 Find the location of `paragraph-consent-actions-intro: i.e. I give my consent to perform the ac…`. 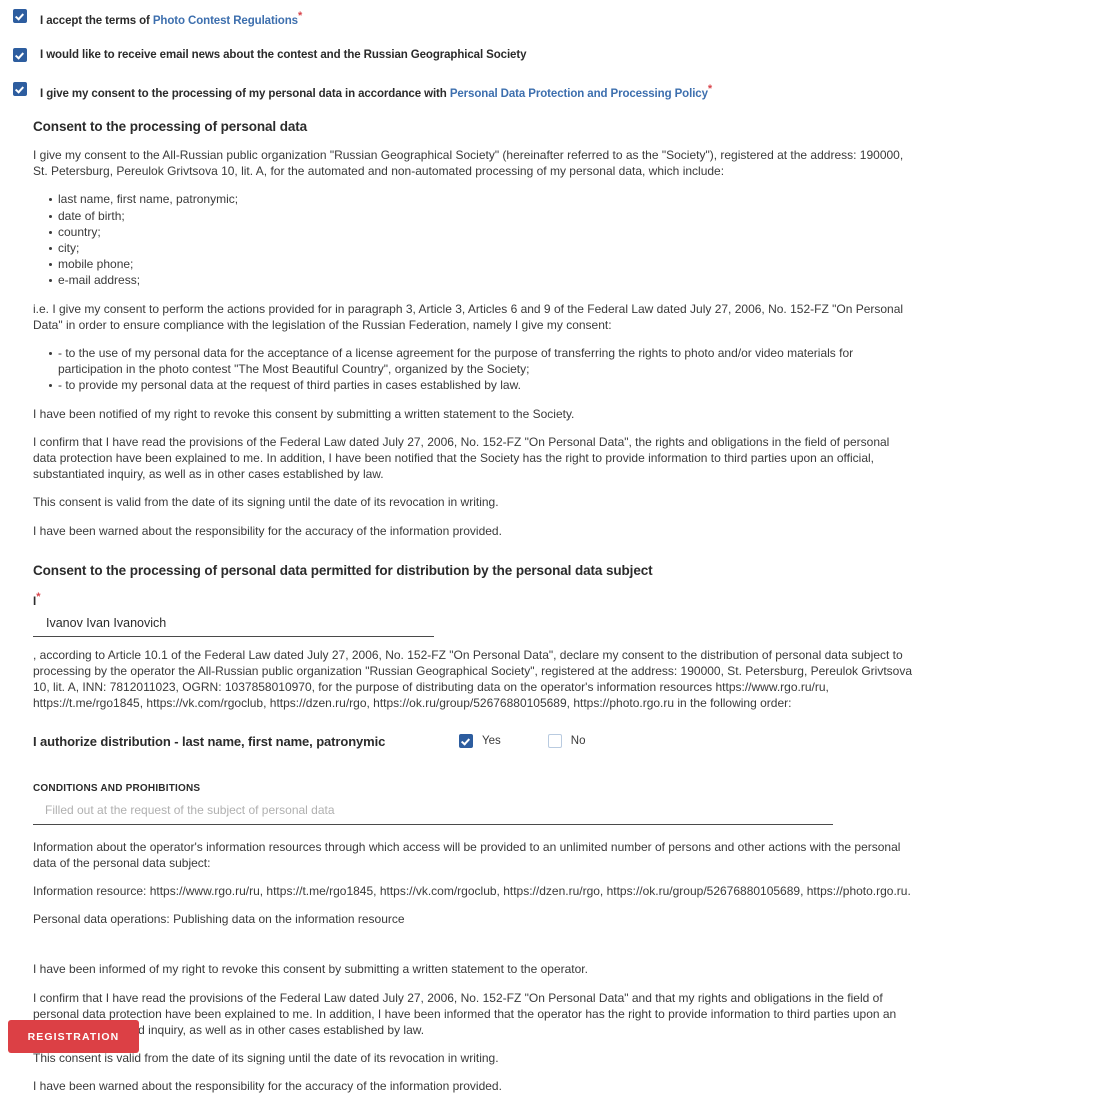

paragraph-consent-actions-intro: i.e. I give my consent to perform the ac… is located at coordinates (468, 316).